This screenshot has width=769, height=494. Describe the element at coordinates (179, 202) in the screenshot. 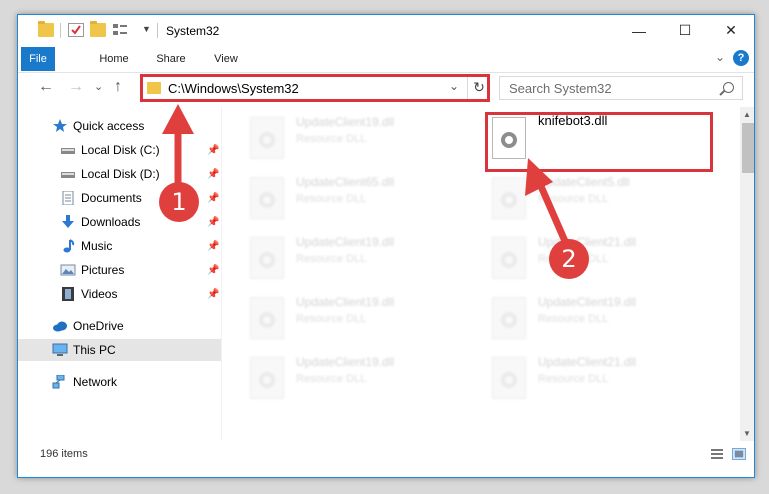

I see `step-1-badge: 1` at that location.